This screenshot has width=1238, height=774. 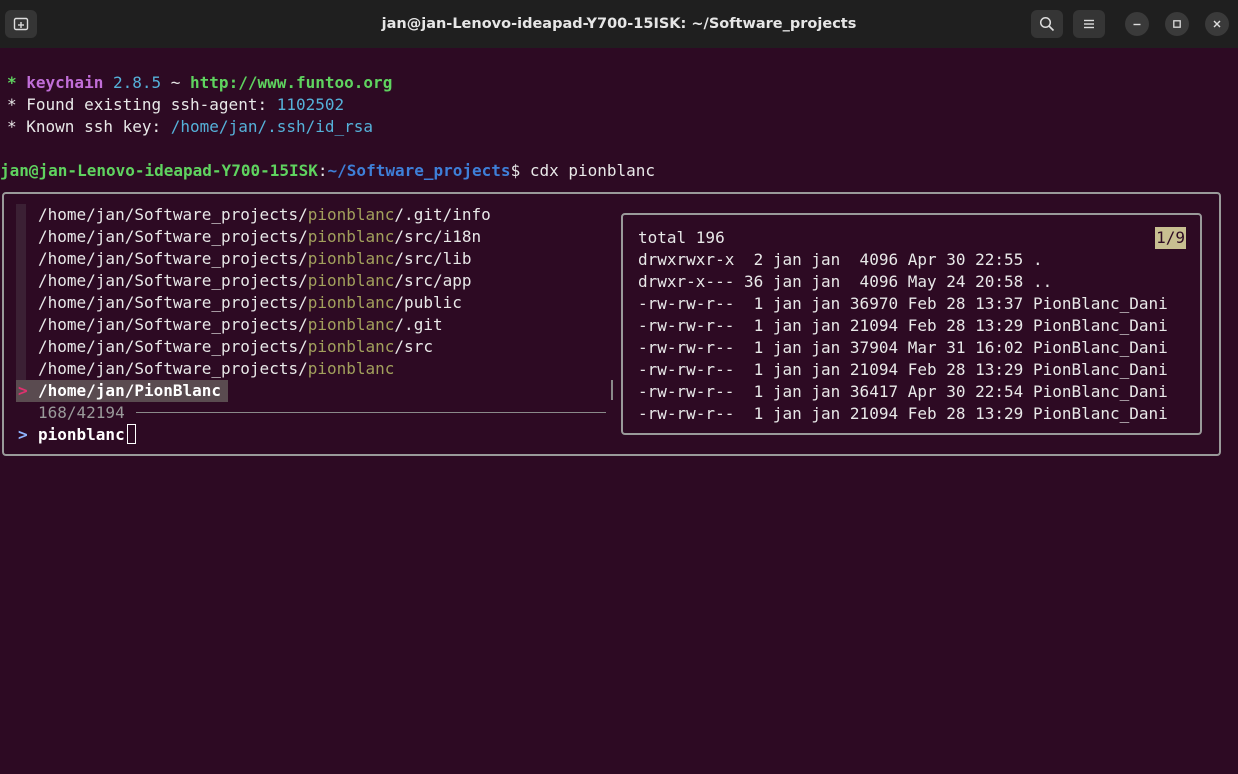 I want to click on hamburger-menu-icon, so click(x=1089, y=24).